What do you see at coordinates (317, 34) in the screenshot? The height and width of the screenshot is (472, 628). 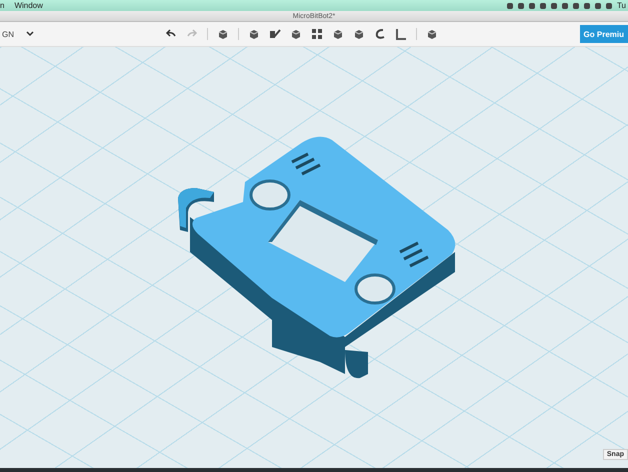 I see `grid-icon` at bounding box center [317, 34].